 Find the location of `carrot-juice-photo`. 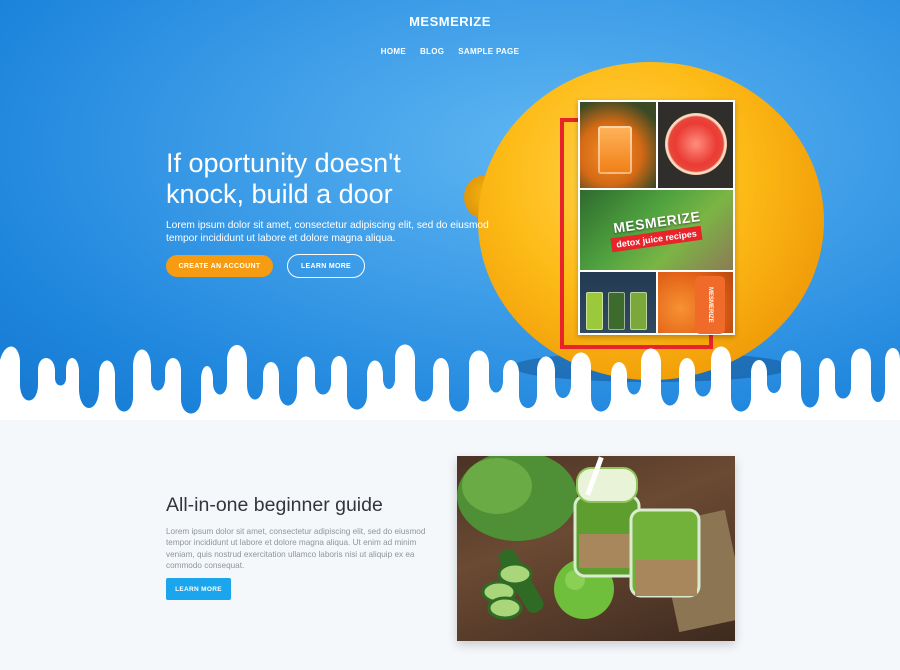

carrot-juice-photo is located at coordinates (618, 145).